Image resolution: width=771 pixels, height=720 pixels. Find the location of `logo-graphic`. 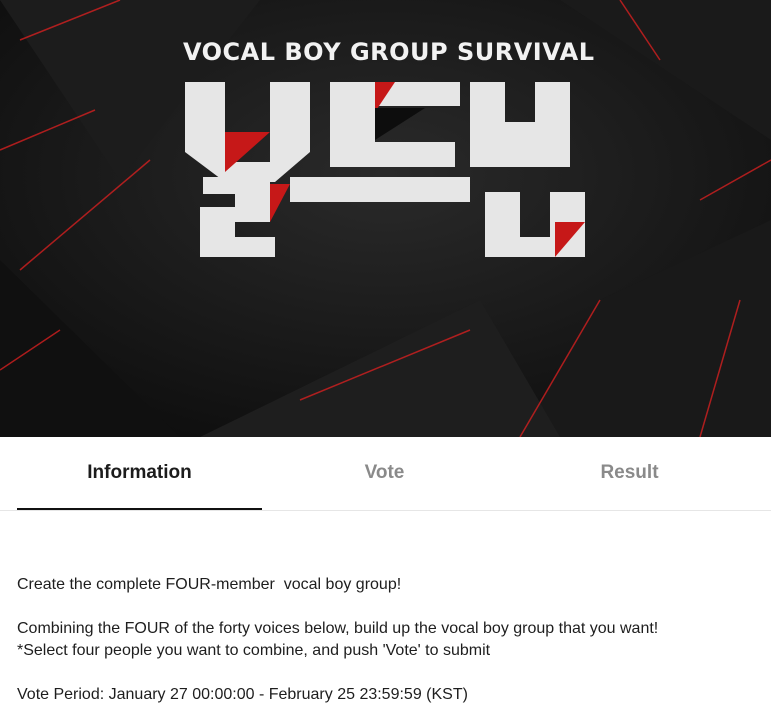

logo-graphic is located at coordinates (385, 169).